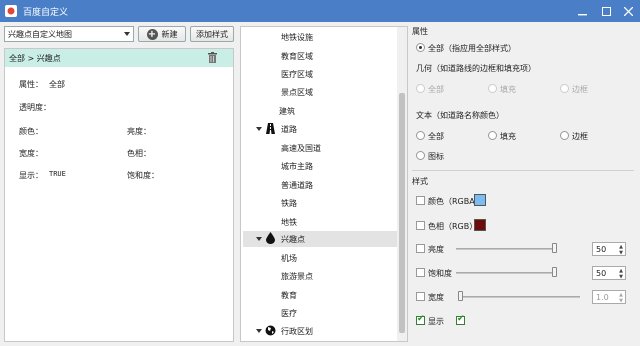  I want to click on trash-icon, so click(212, 57).